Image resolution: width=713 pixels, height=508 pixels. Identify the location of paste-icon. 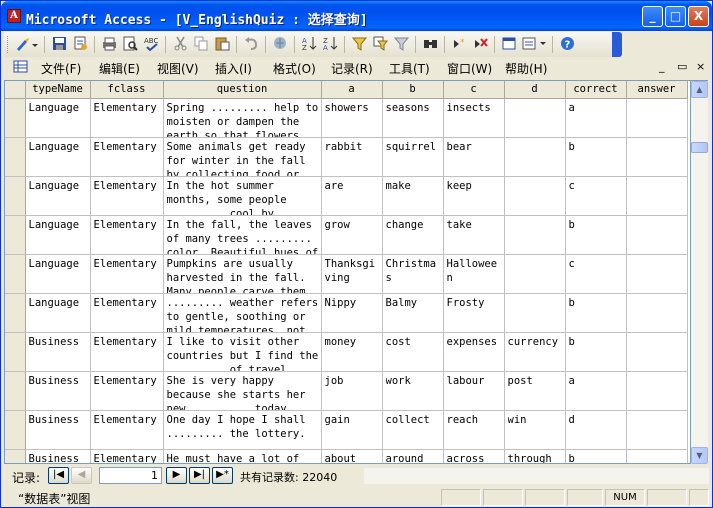
(222, 44).